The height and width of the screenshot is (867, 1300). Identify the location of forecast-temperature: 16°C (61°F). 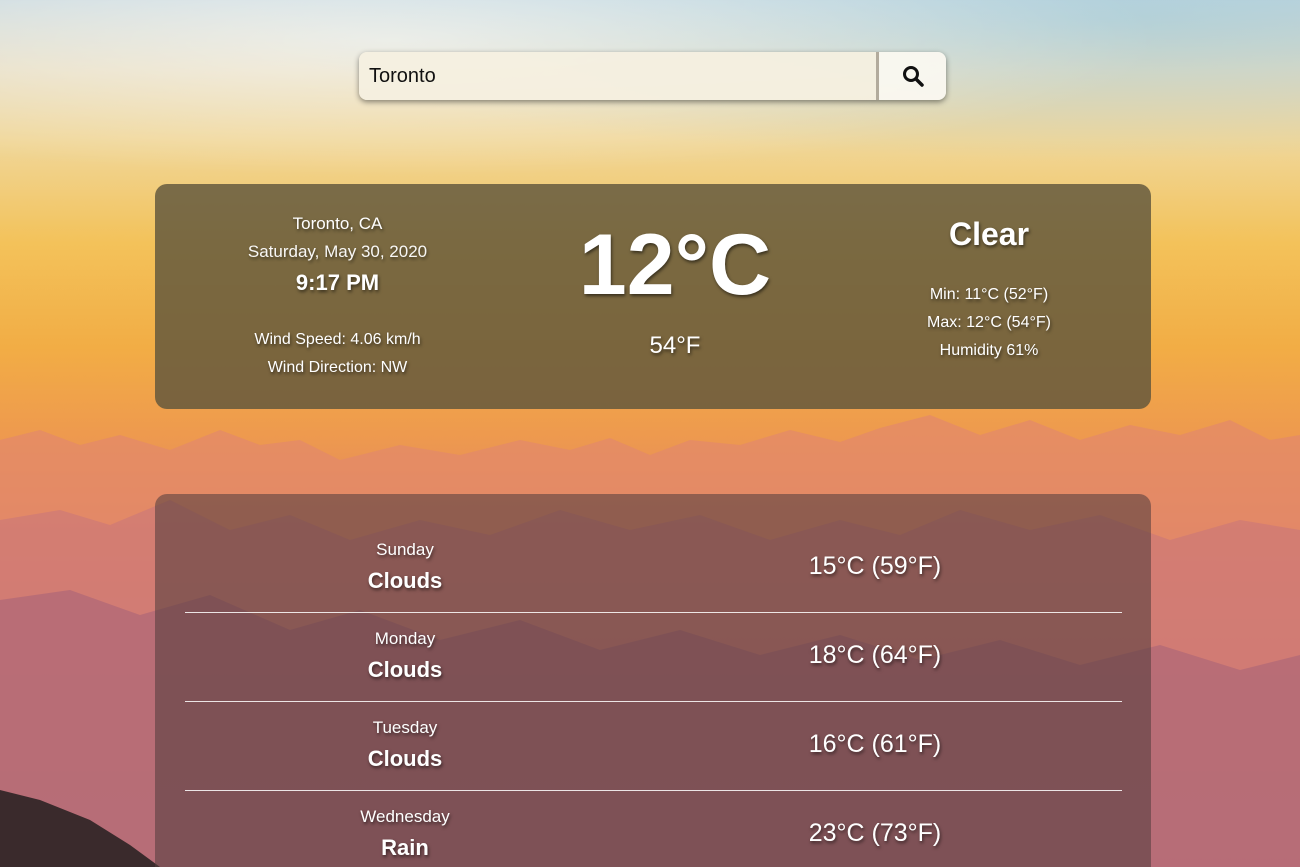
(875, 744).